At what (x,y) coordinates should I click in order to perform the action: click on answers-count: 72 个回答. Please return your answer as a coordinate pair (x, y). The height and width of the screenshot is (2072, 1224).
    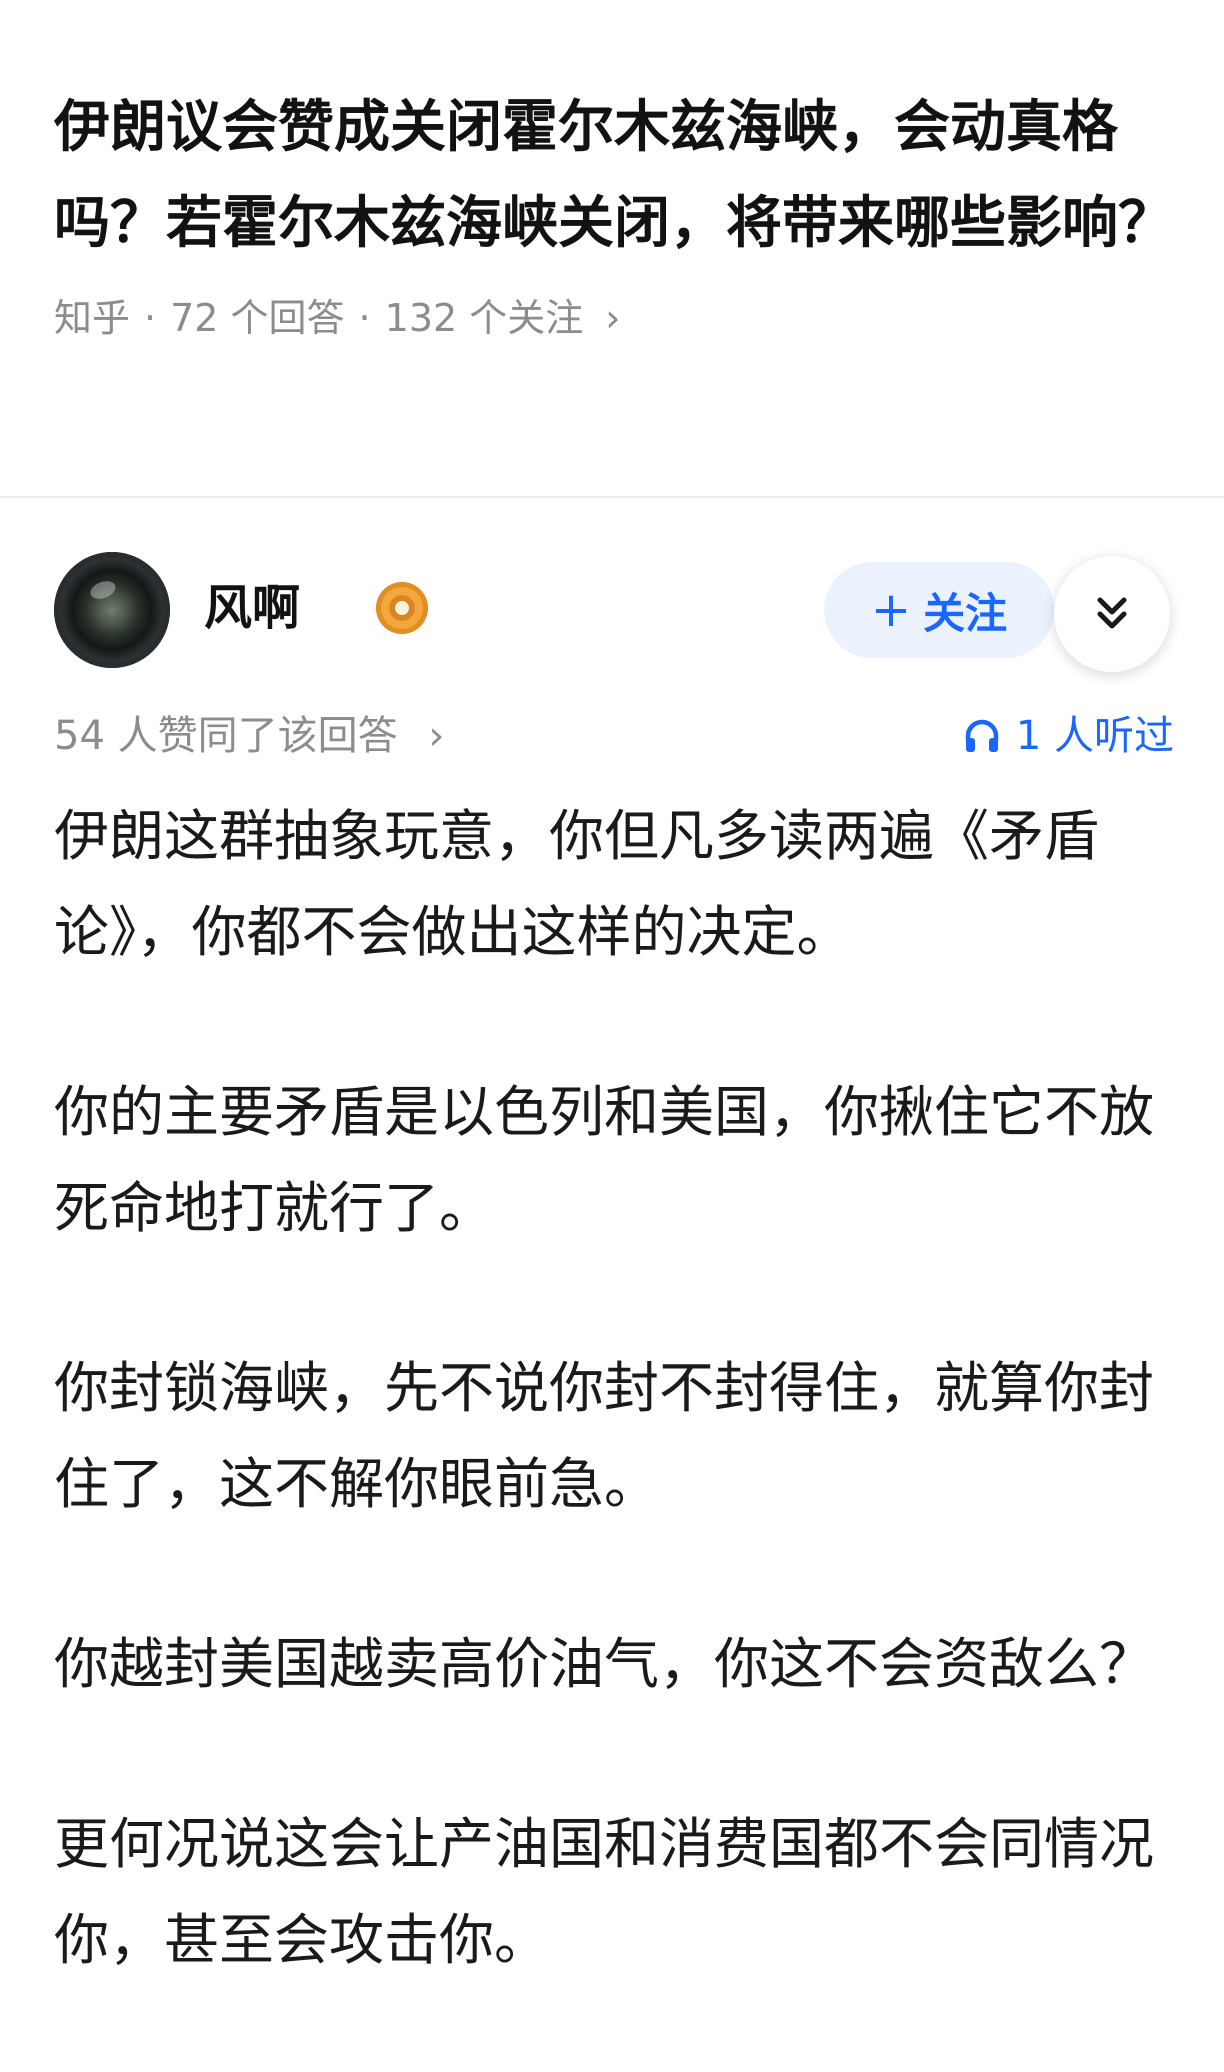
    Looking at the image, I should click on (257, 318).